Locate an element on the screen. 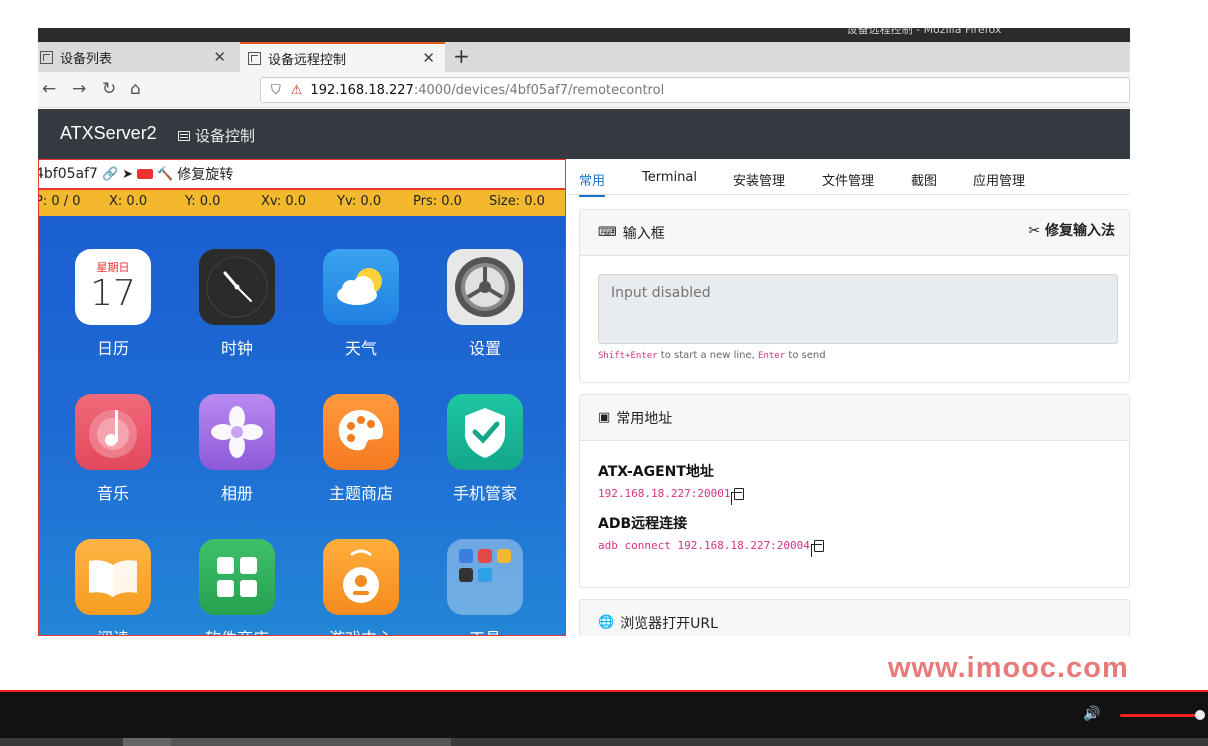  app-theme-store: 主题商店 is located at coordinates (361, 449).